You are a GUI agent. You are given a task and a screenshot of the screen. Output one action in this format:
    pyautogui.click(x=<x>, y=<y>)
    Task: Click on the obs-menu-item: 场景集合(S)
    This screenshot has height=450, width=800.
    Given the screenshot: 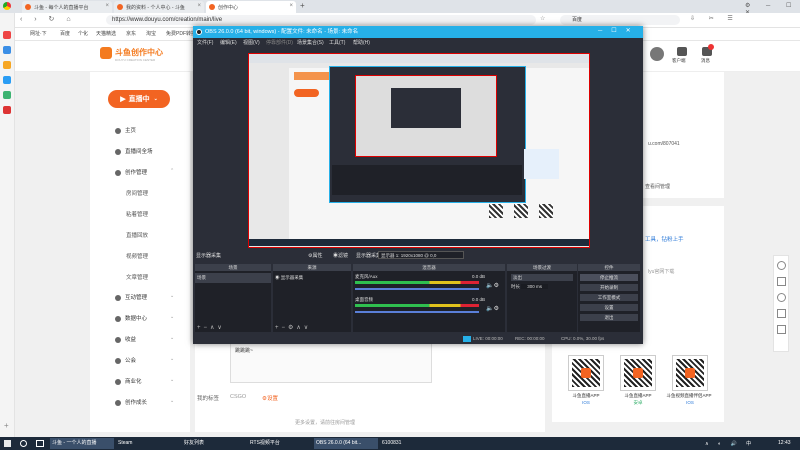 What is the action you would take?
    pyautogui.click(x=310, y=43)
    